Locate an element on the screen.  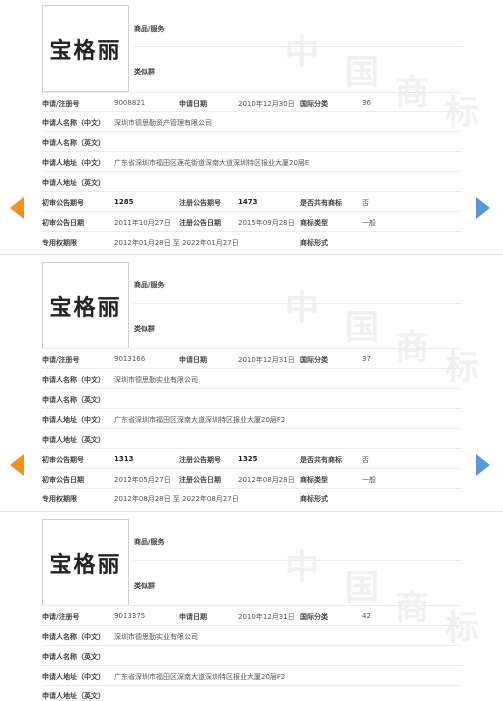
reg-issue-value: 1473 is located at coordinates (248, 202).